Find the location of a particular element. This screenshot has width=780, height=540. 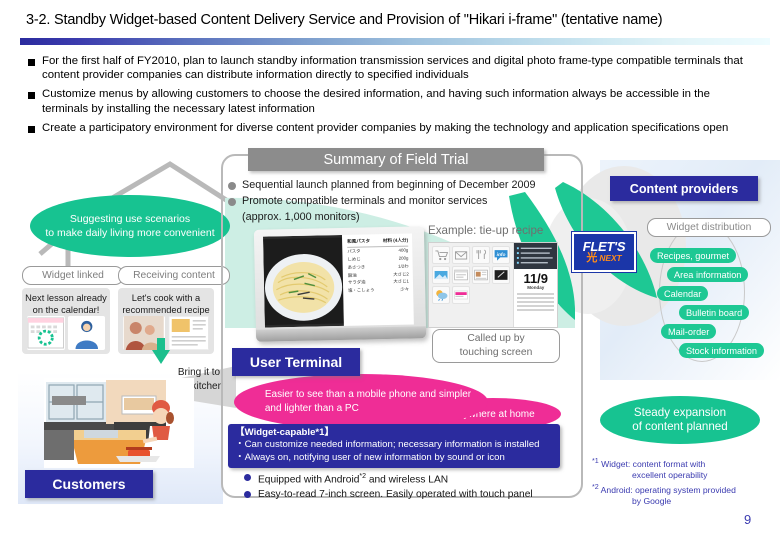

ingredient-row: サラダ油 大さじ1 is located at coordinates (378, 282).